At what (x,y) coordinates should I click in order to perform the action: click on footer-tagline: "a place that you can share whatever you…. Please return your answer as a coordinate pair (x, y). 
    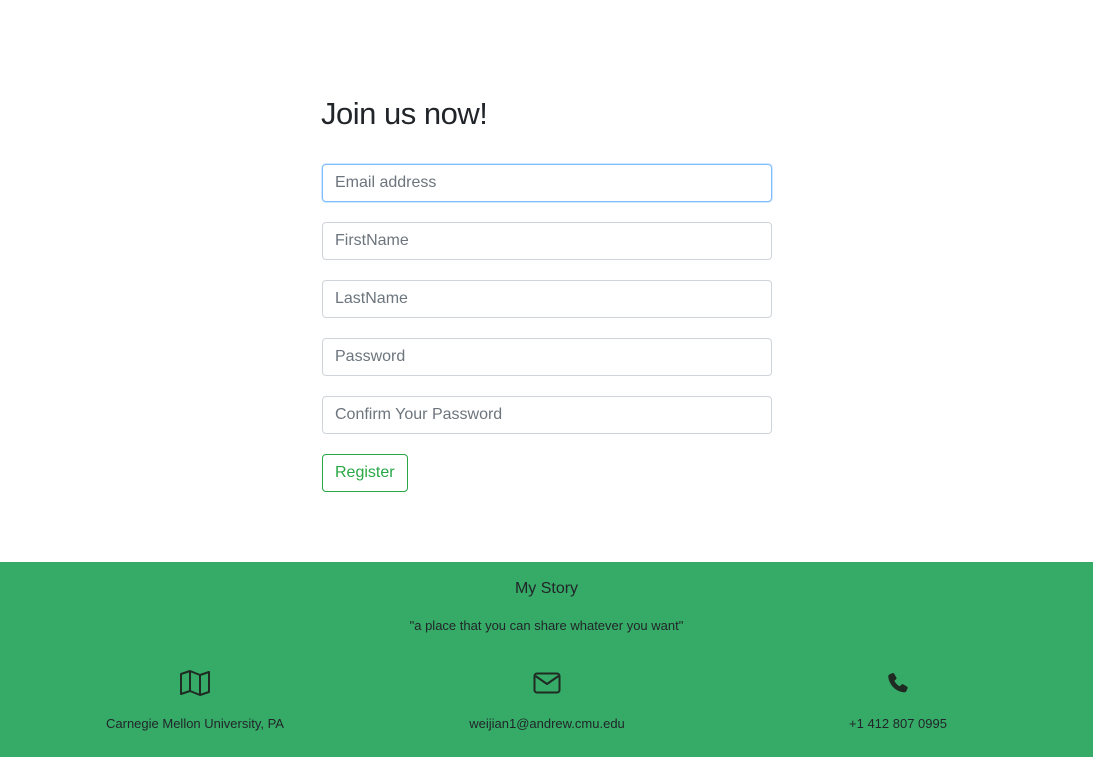
    Looking at the image, I should click on (546, 625).